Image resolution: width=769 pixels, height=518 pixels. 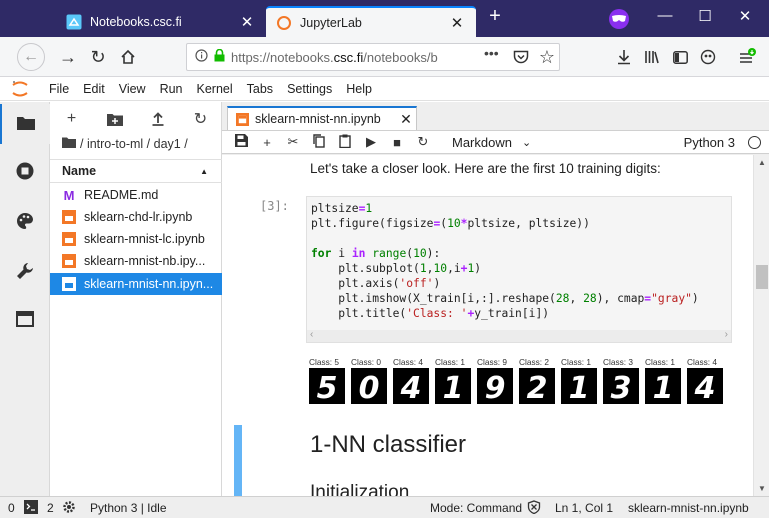 What do you see at coordinates (71, 119) in the screenshot?
I see `new-launcher-icon: +` at bounding box center [71, 119].